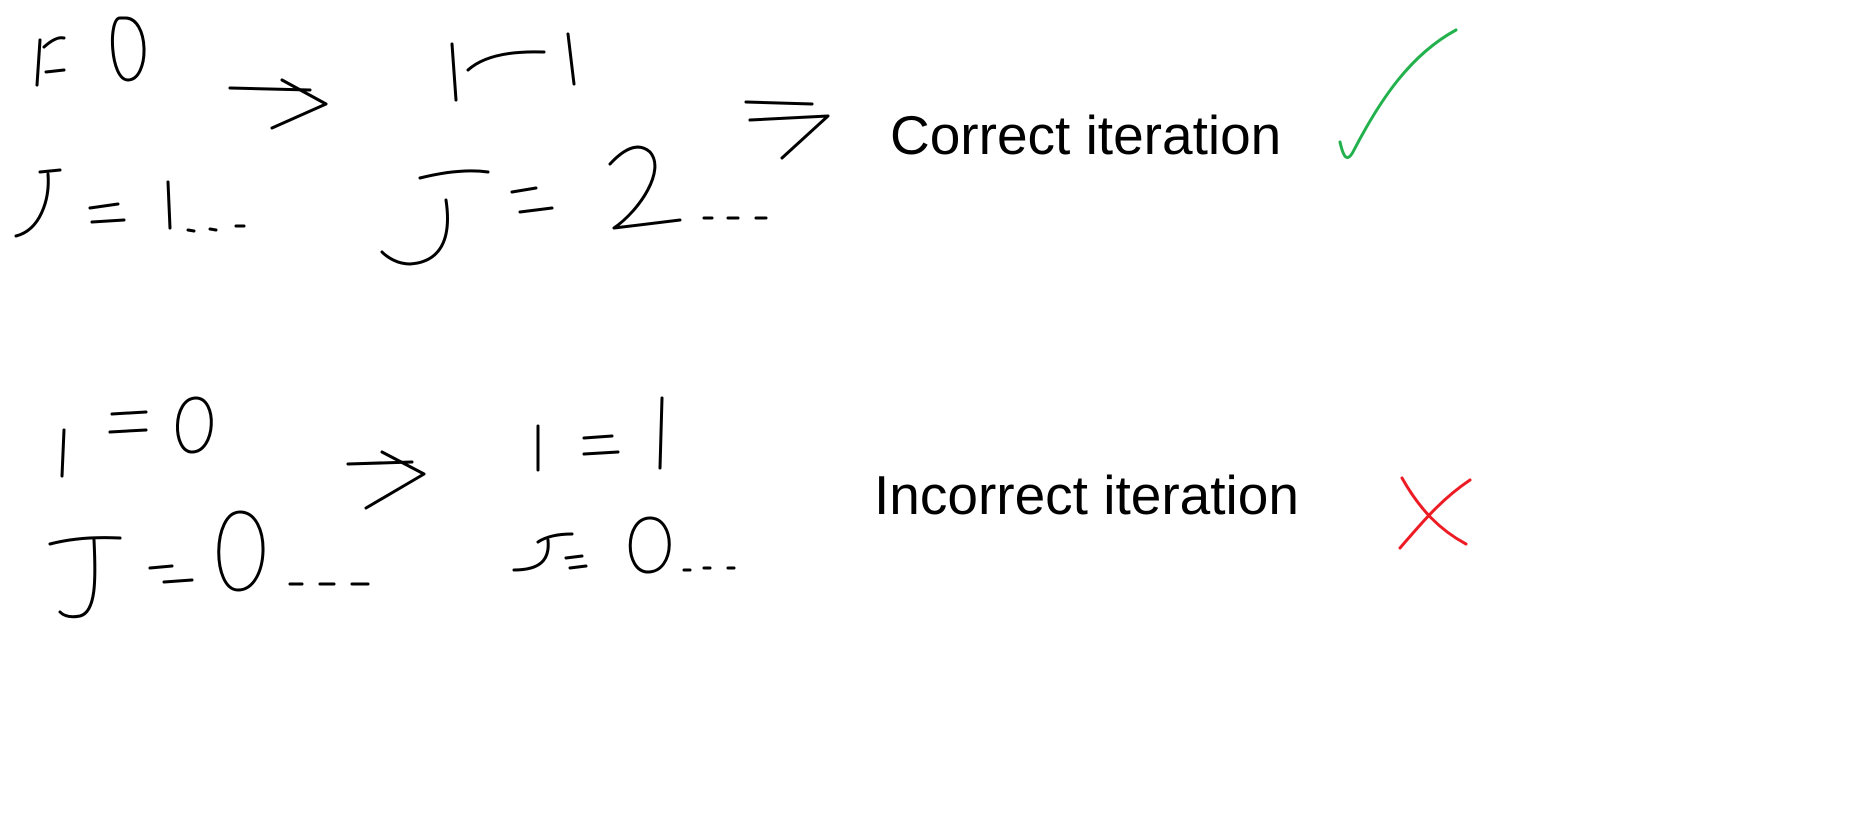  I want to click on incorrect-step1-i, so click(136, 437).